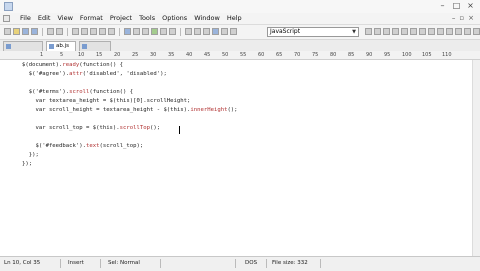 The width and height of the screenshot is (480, 271). What do you see at coordinates (313, 32) in the screenshot?
I see `language-select: JavaScript ▼` at bounding box center [313, 32].